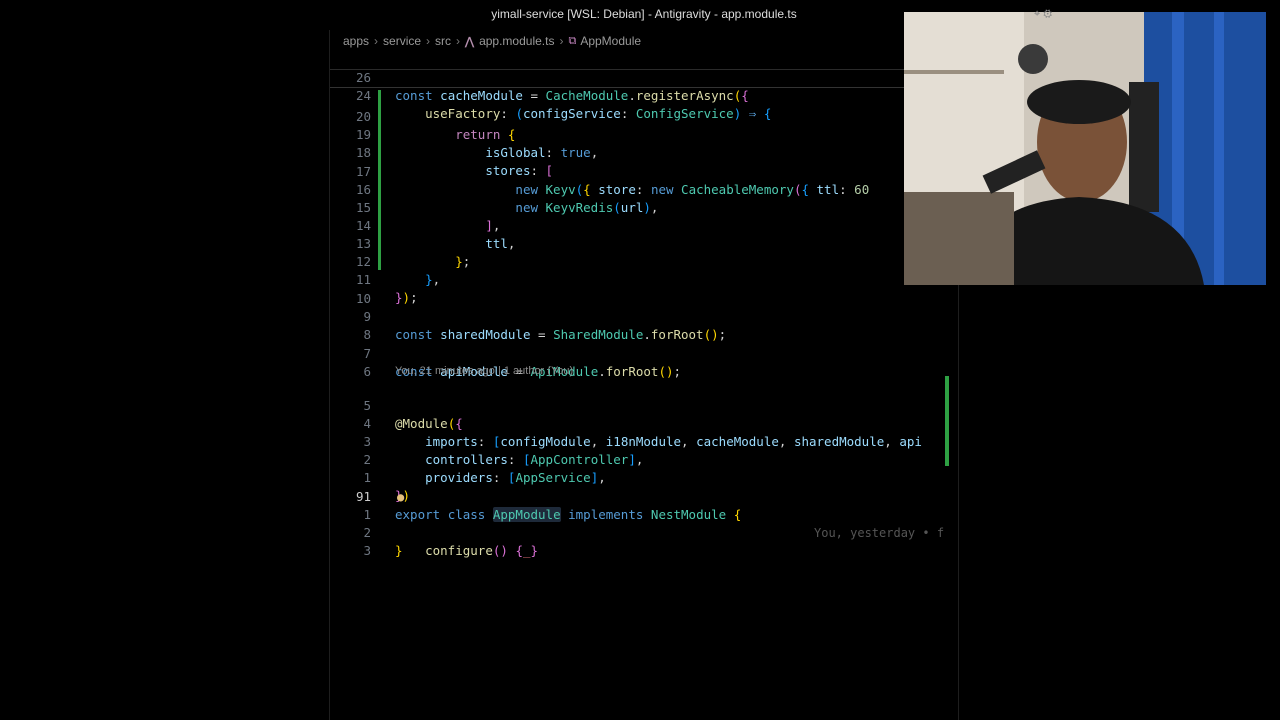 This screenshot has height=720, width=1280. Describe the element at coordinates (644, 134) in the screenshot. I see `code-line-row: 19 isGlobal: true,` at that location.